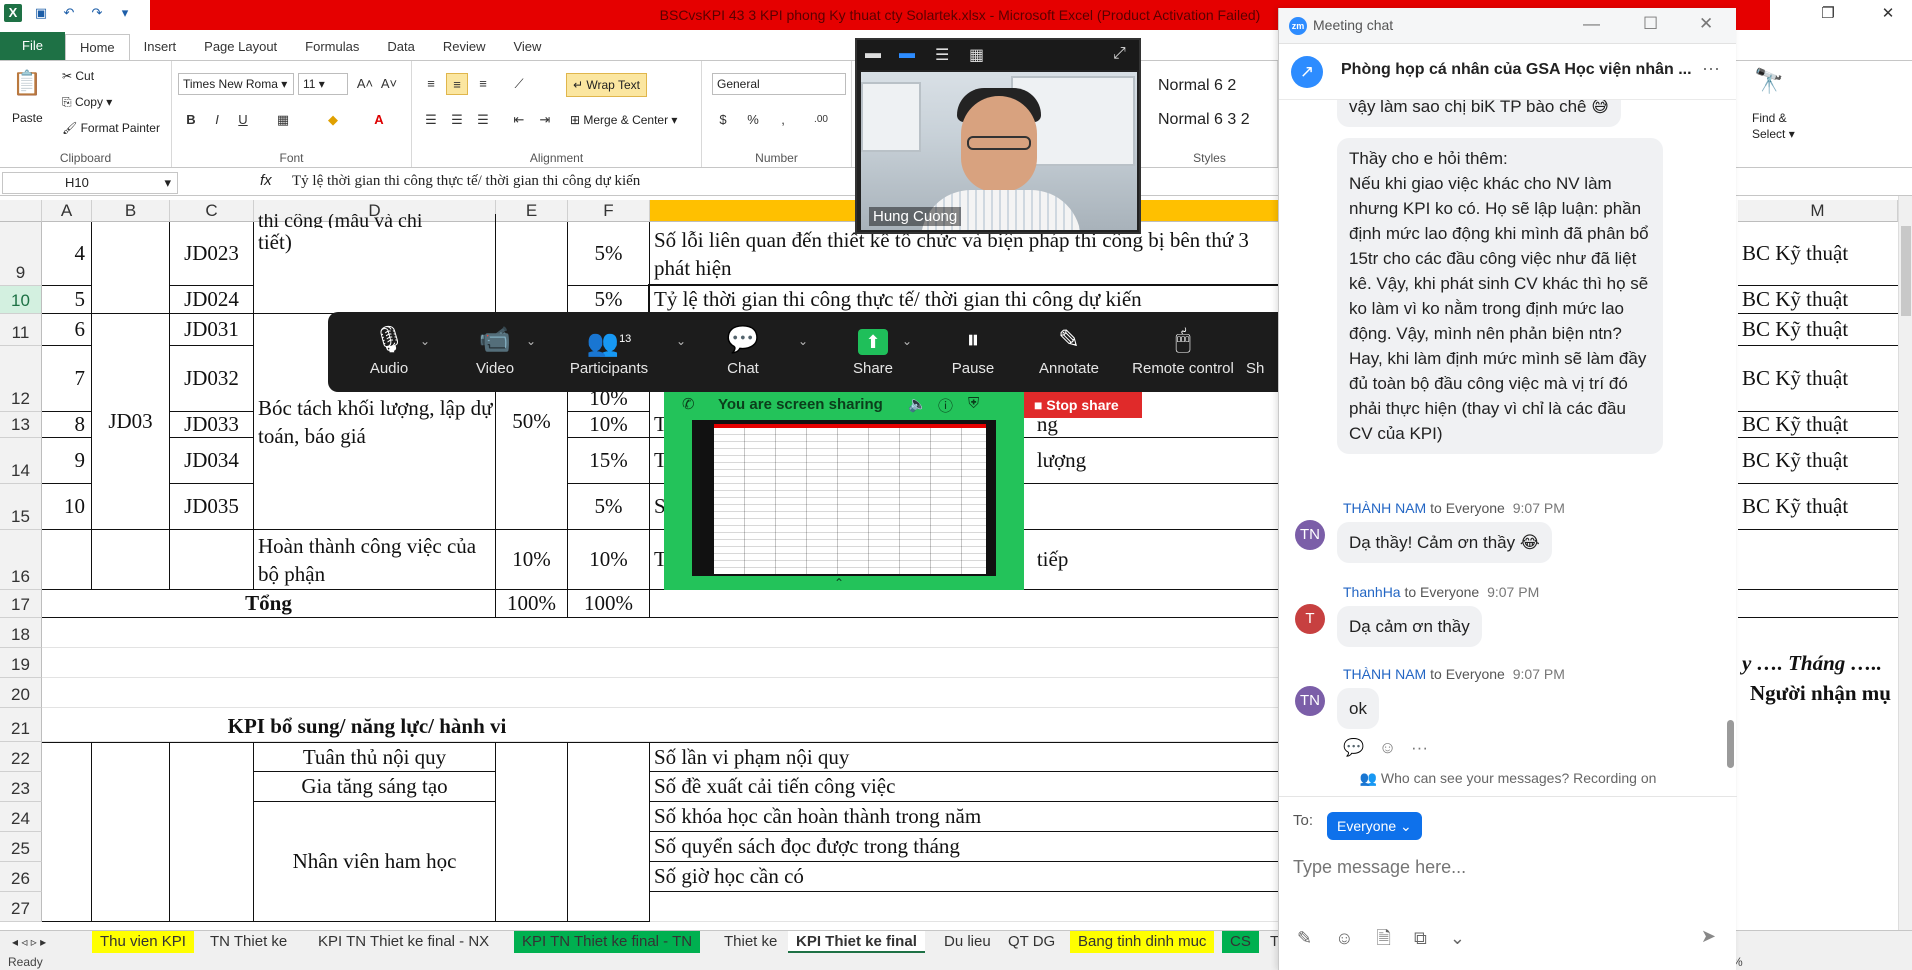  Describe the element at coordinates (803, 341) in the screenshot. I see `chat-caret-icon: ⌄` at that location.